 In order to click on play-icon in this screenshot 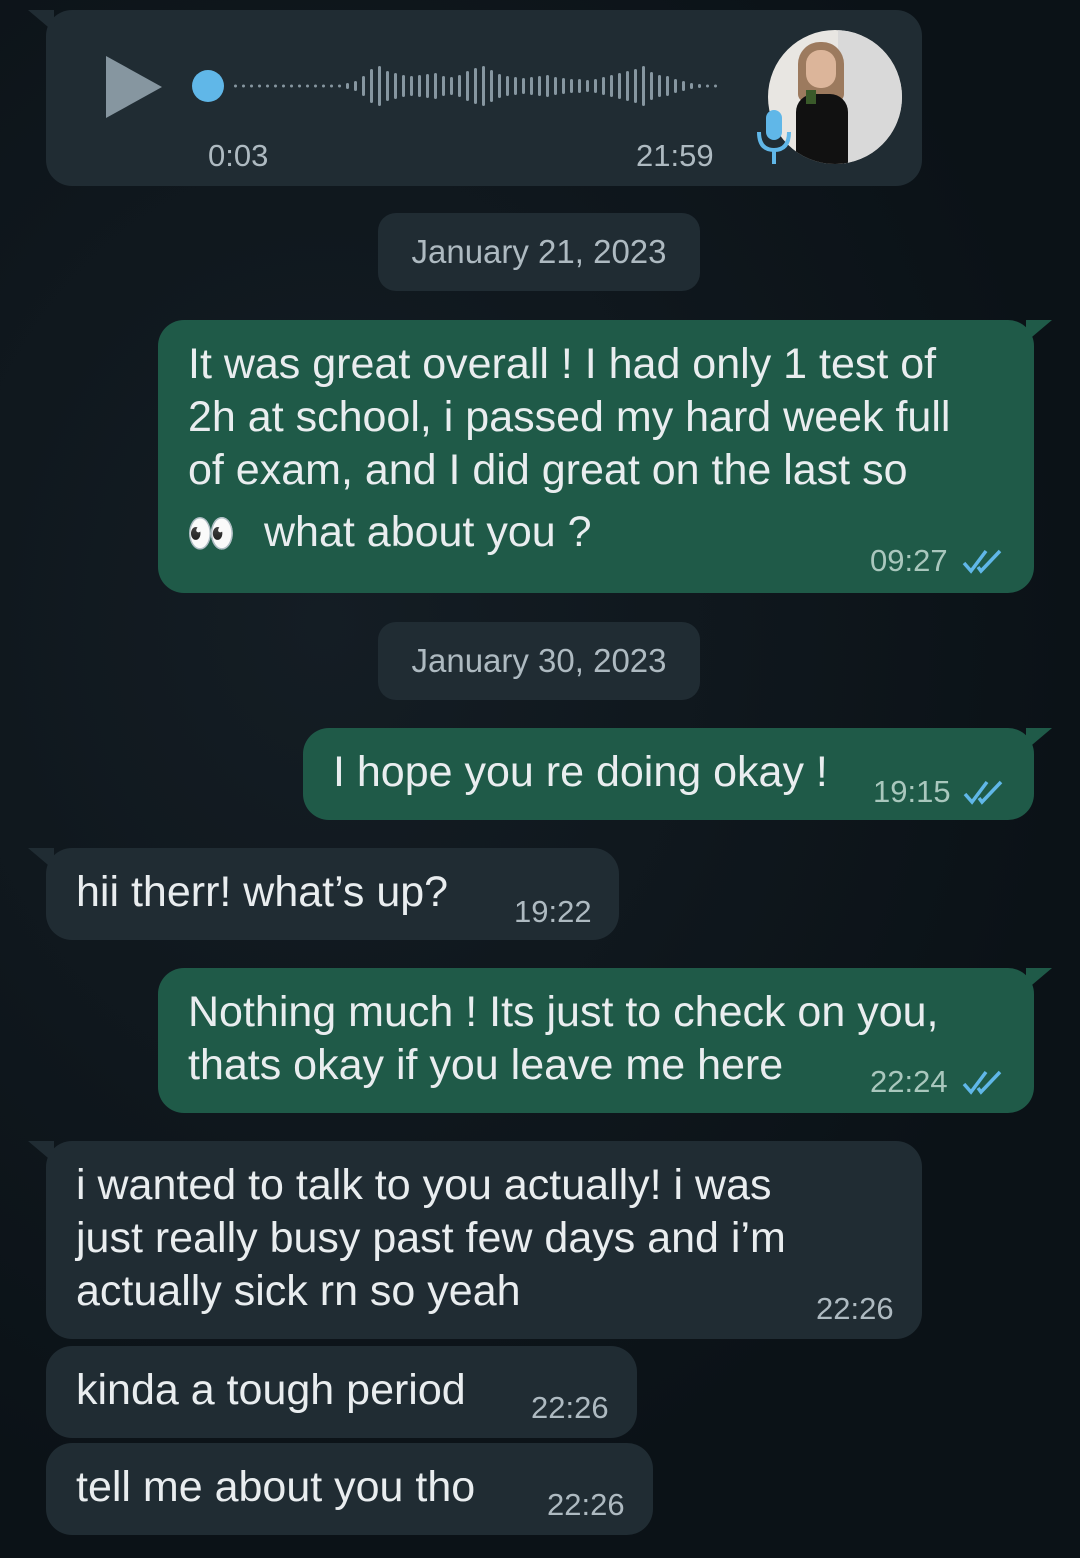, I will do `click(134, 87)`.